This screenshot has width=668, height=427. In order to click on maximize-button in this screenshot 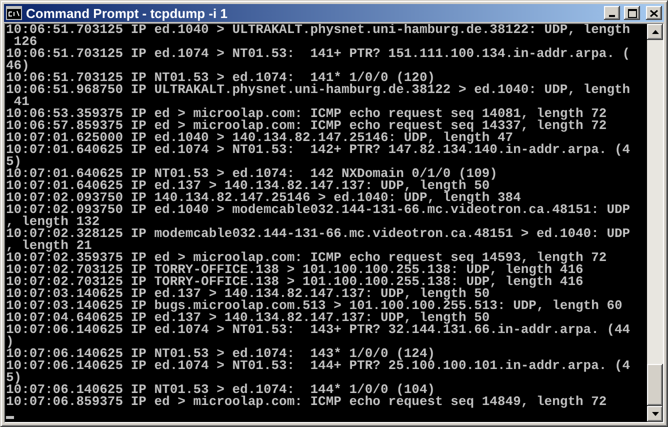, I will do `click(632, 13)`.